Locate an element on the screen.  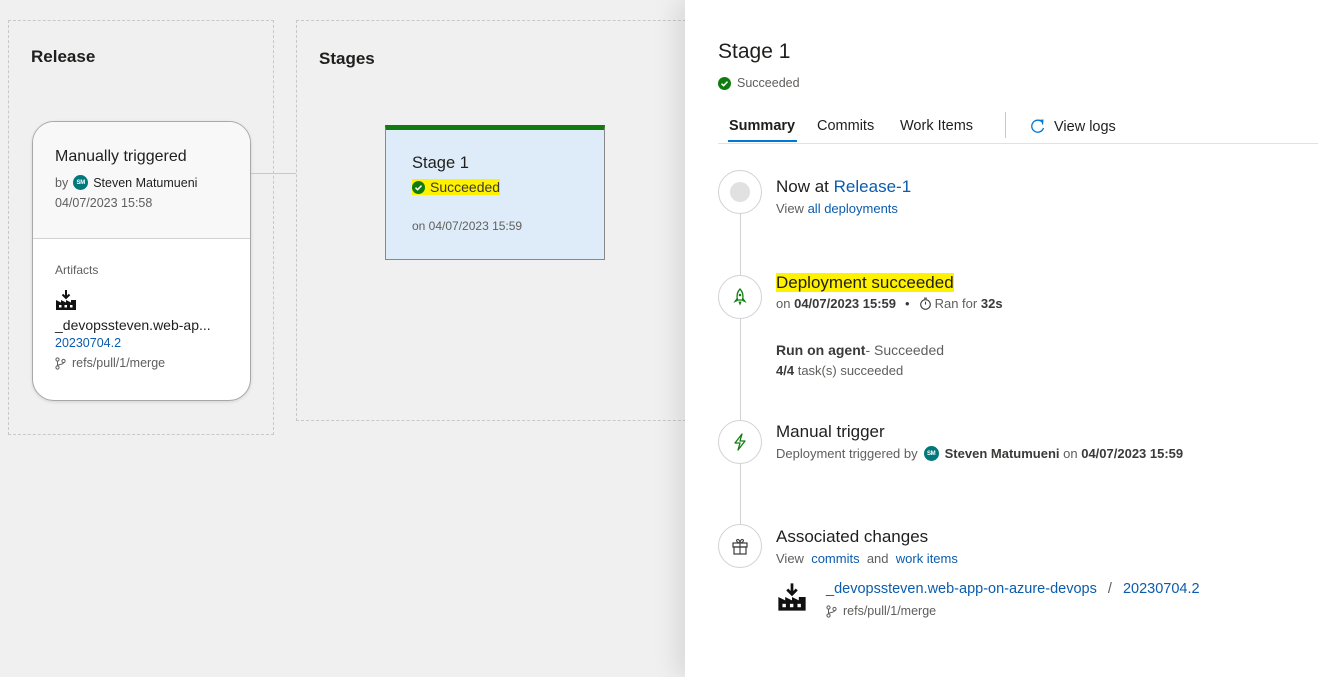
tab-commits: Commits is located at coordinates (845, 126).